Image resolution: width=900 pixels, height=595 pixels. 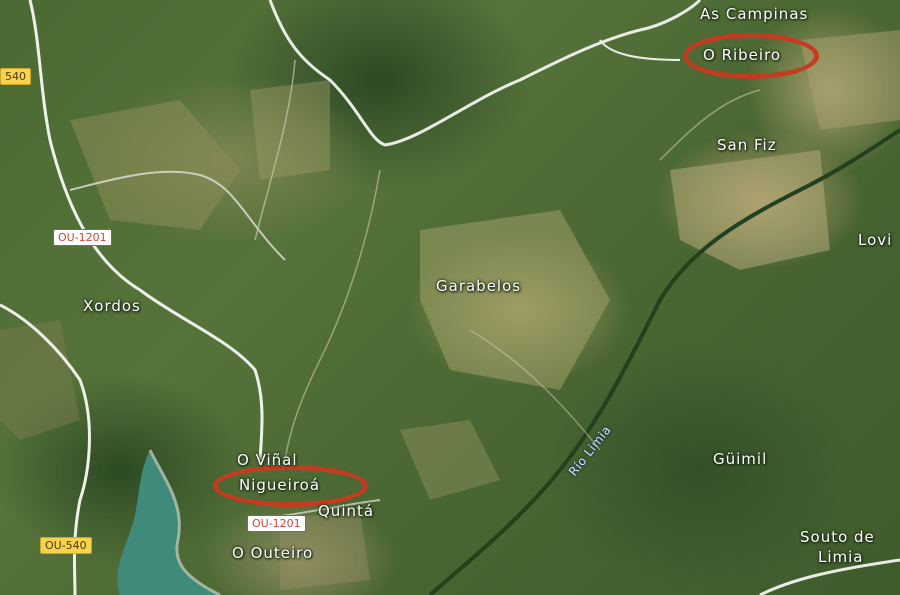 What do you see at coordinates (15, 76) in the screenshot?
I see `road-shield-ou540-top: 540` at bounding box center [15, 76].